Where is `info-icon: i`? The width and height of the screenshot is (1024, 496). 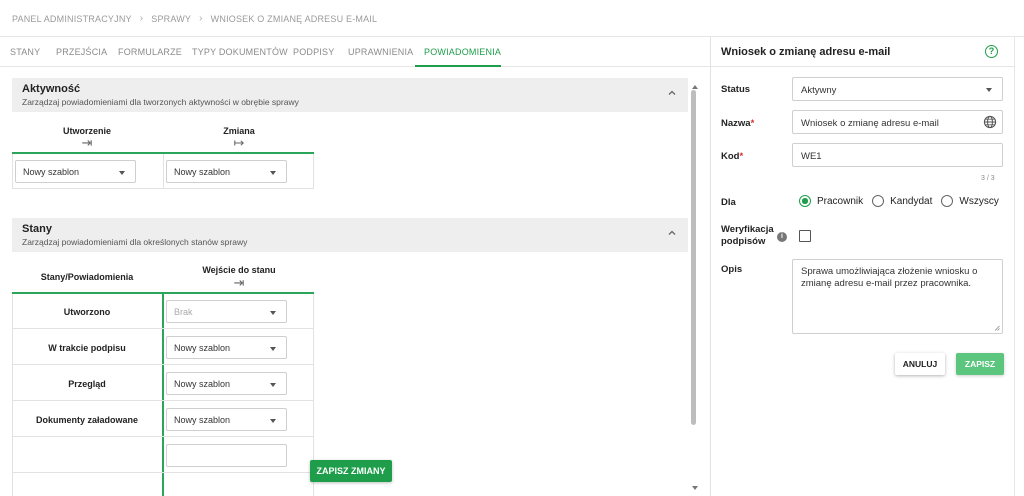 info-icon: i is located at coordinates (782, 237).